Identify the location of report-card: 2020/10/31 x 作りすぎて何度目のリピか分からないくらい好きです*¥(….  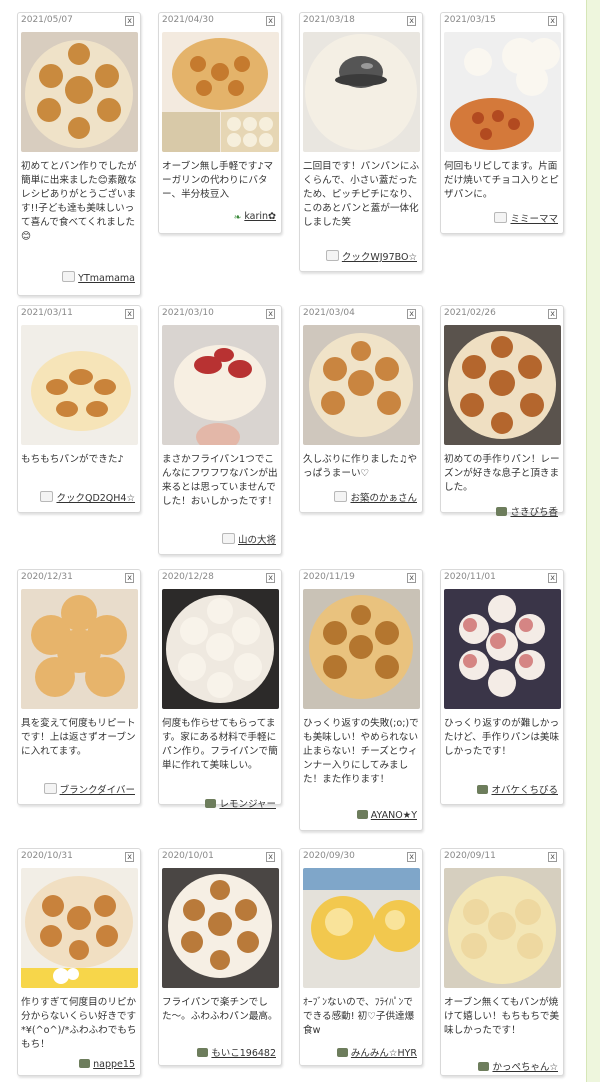
(79, 962).